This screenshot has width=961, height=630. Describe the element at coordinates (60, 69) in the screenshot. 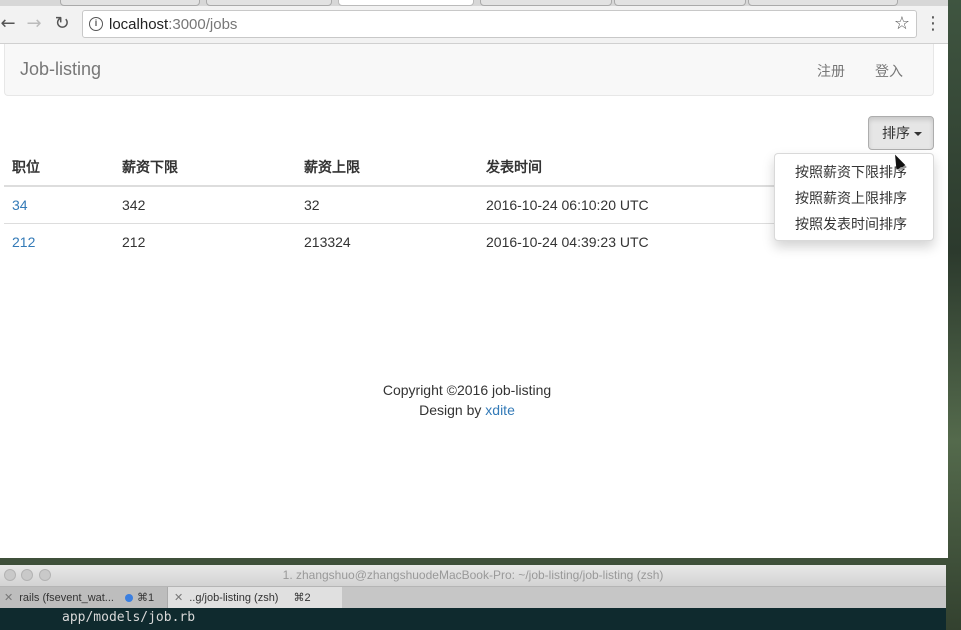

I see `brand-link: Job-listing` at that location.